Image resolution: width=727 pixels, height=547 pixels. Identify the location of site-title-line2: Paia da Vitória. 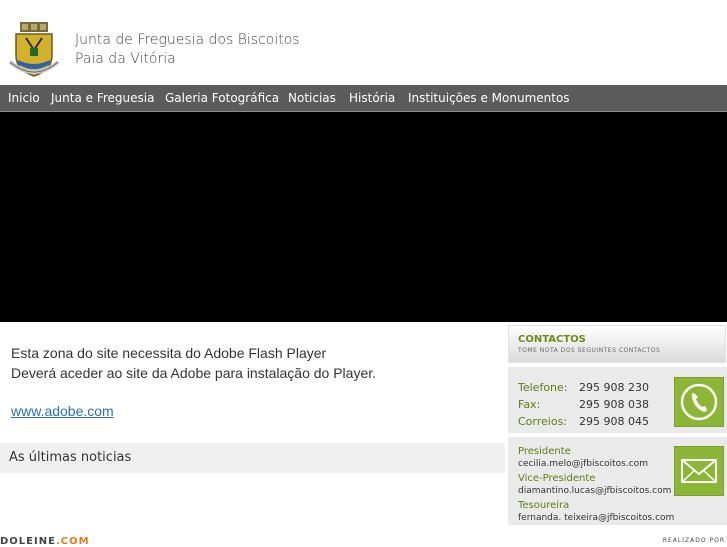
(125, 59).